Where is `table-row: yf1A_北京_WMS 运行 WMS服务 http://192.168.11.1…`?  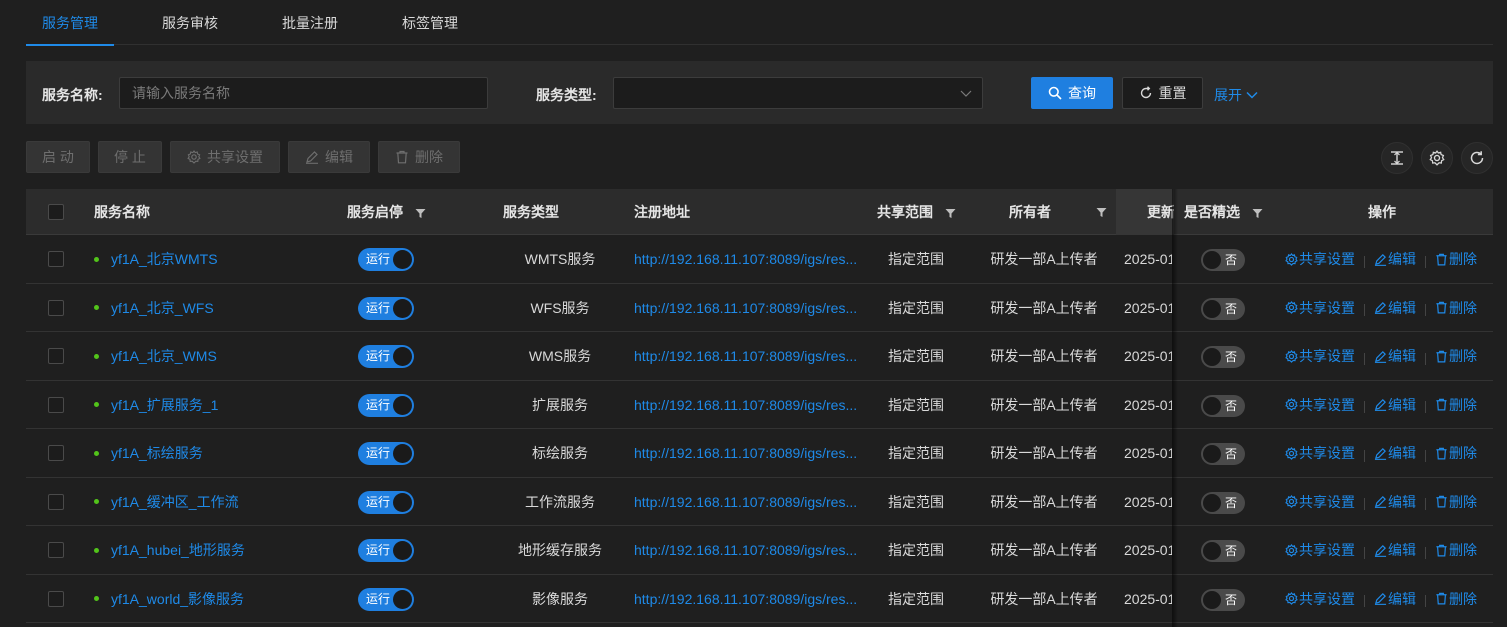
table-row: yf1A_北京_WMS 运行 WMS服务 http://192.168.11.1… is located at coordinates (759, 356).